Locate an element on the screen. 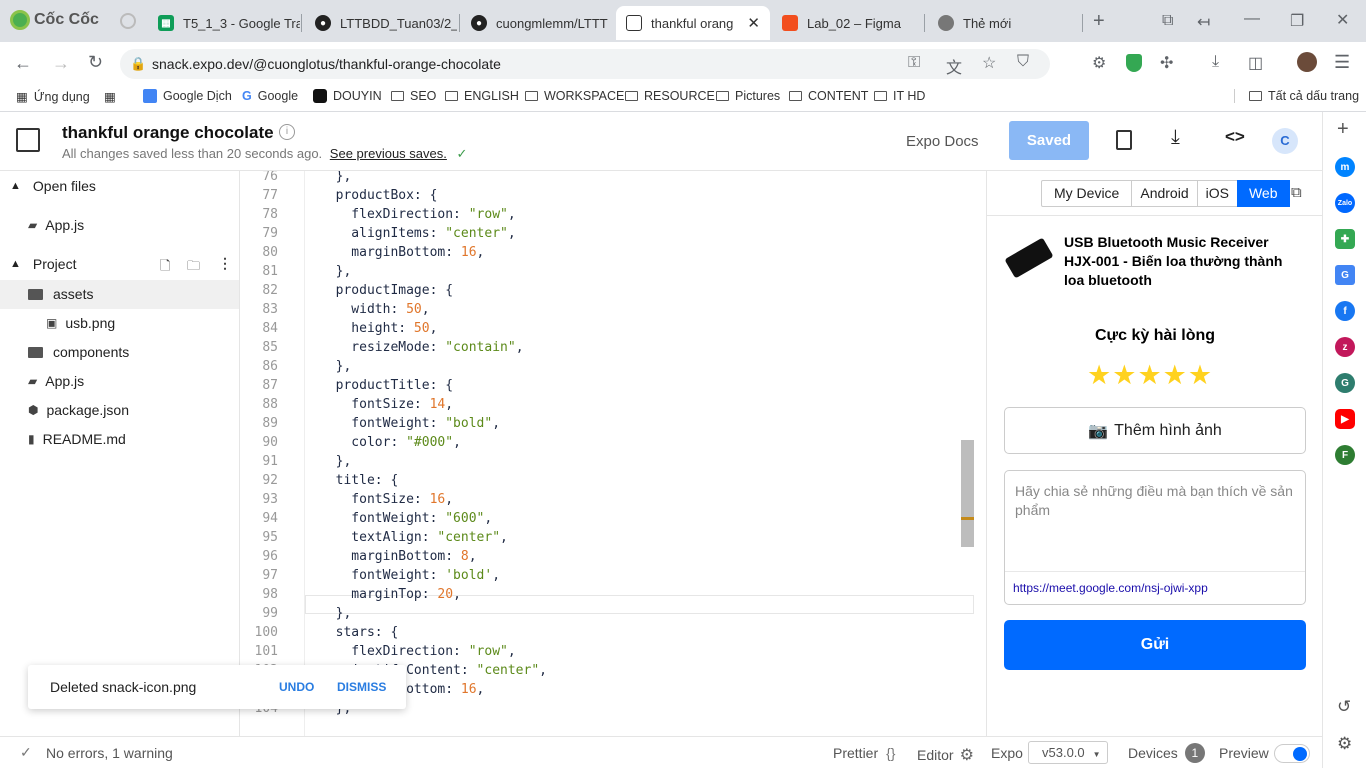  shield-icon: ⛉ is located at coordinates (1023, 62).